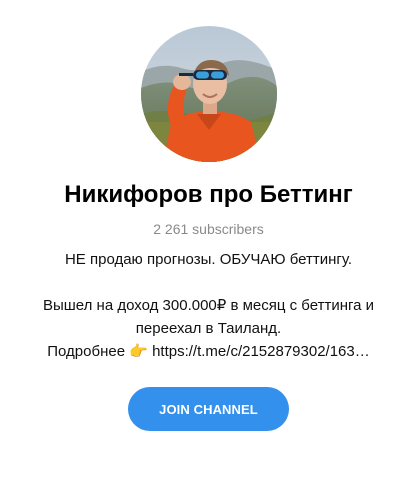 This screenshot has width=417, height=485. What do you see at coordinates (208, 328) in the screenshot?
I see `description-line-3: переехал в Таиланд.` at bounding box center [208, 328].